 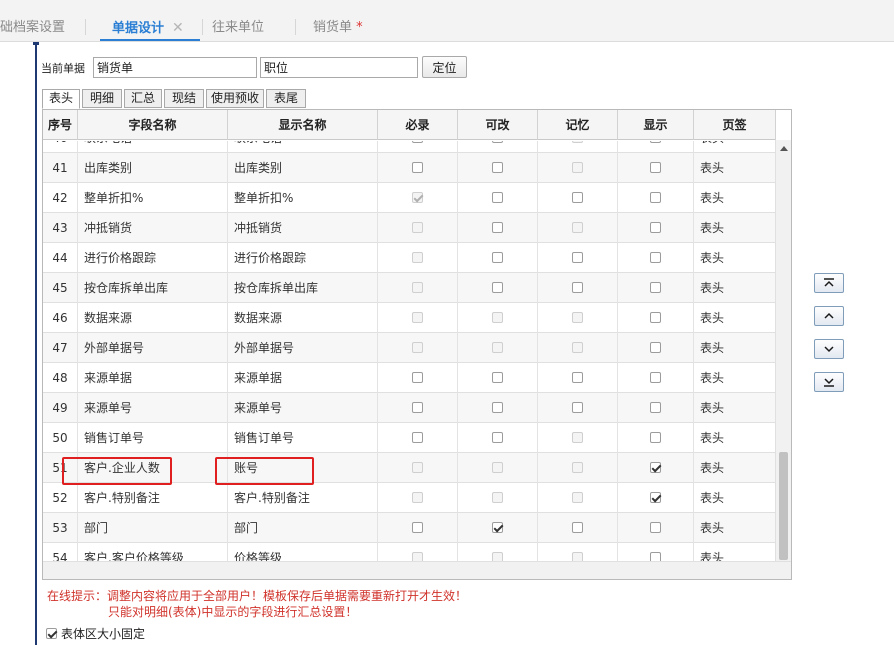 I want to click on display-name-cell: 销售订单号, so click(x=303, y=438).